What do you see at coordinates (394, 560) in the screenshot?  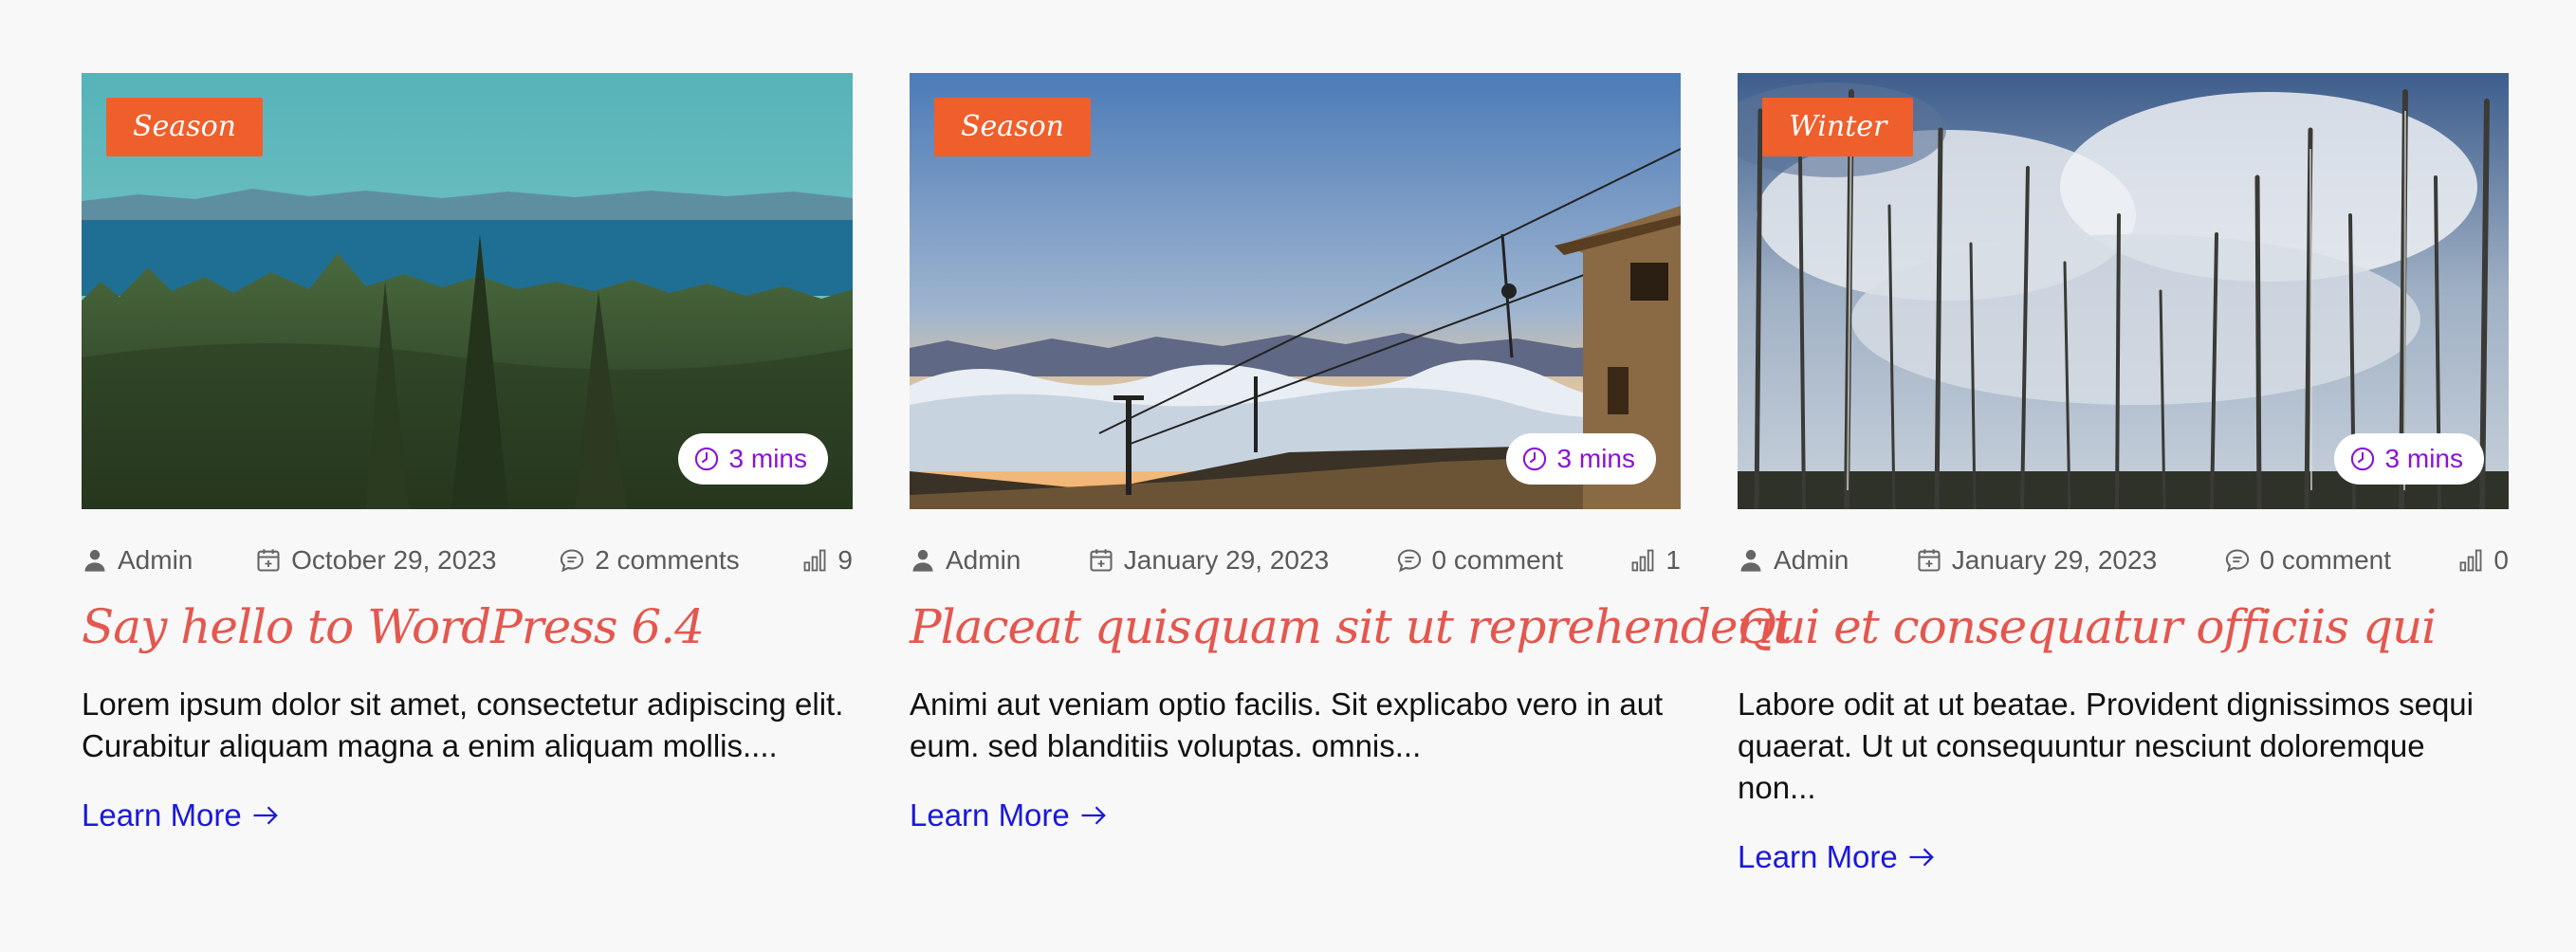 I see `date-text: October 29, 2023` at bounding box center [394, 560].